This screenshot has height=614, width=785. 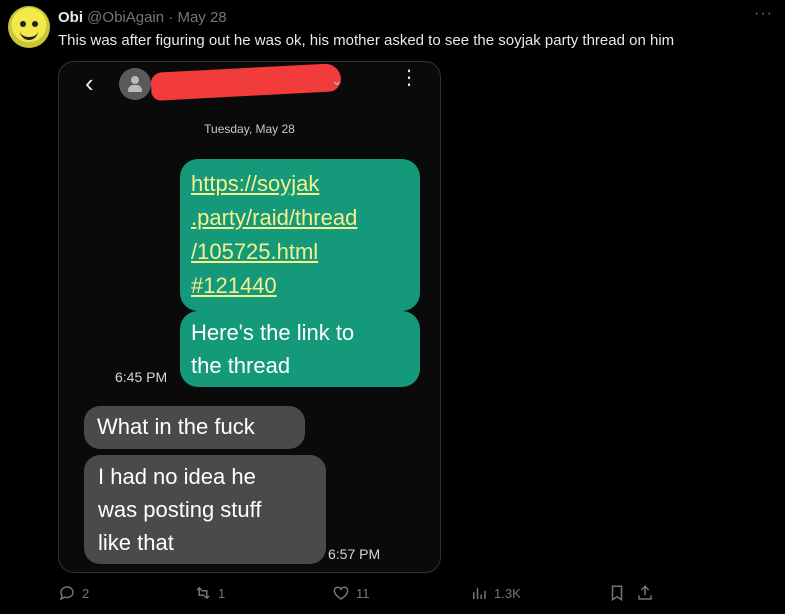 What do you see at coordinates (29, 35) in the screenshot?
I see `avatar-mouth` at bounding box center [29, 35].